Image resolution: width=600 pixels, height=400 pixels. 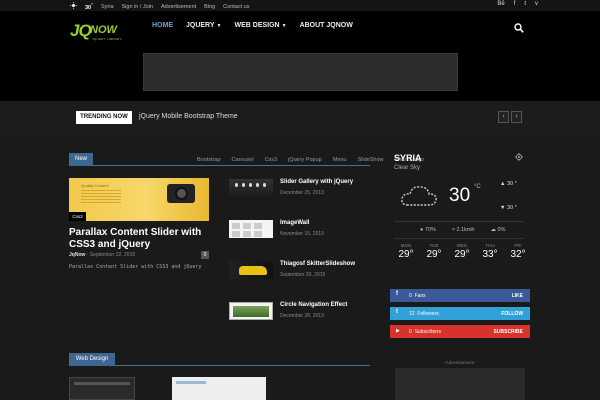 What do you see at coordinates (107, 6) in the screenshot?
I see `topbar-location: Syria` at bounding box center [107, 6].